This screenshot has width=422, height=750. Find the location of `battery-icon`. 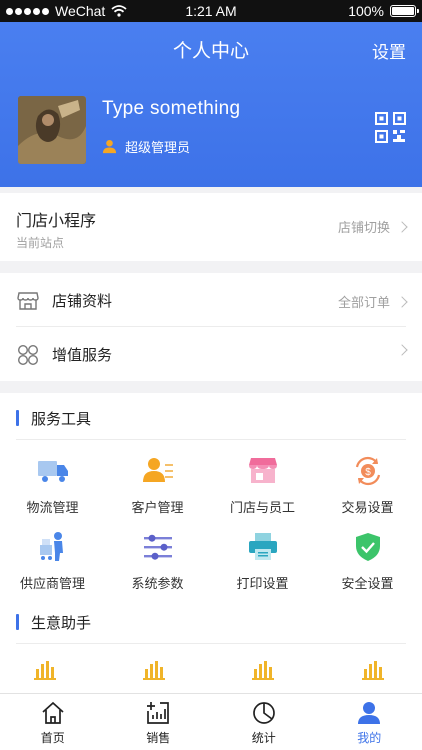

battery-icon is located at coordinates (404, 11).